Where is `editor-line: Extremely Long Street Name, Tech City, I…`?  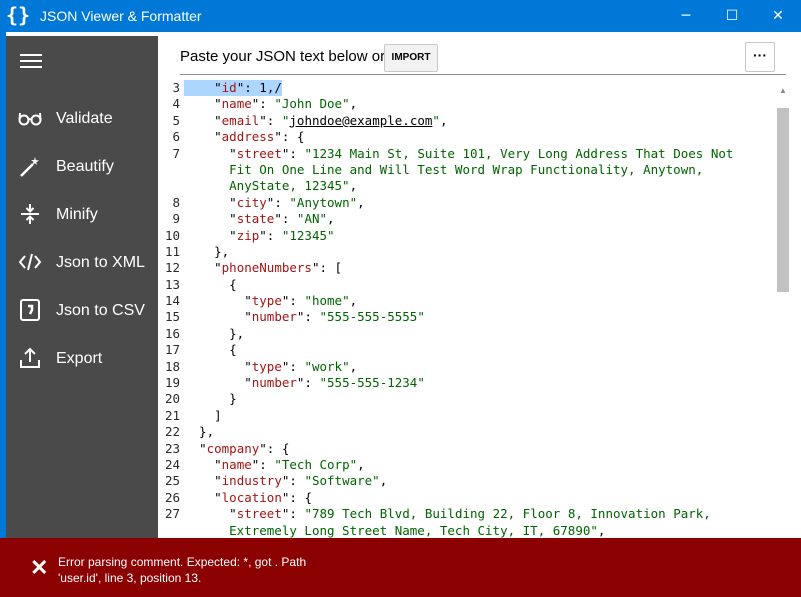 editor-line: Extremely Long Street Name, Tech City, I… is located at coordinates (468, 530).